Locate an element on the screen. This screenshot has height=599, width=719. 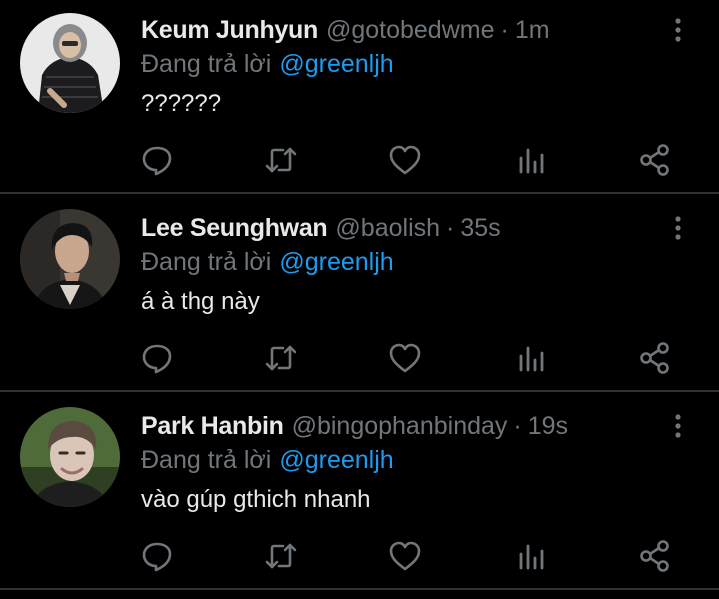
display-name: Lee Seunghwan is located at coordinates (234, 228).